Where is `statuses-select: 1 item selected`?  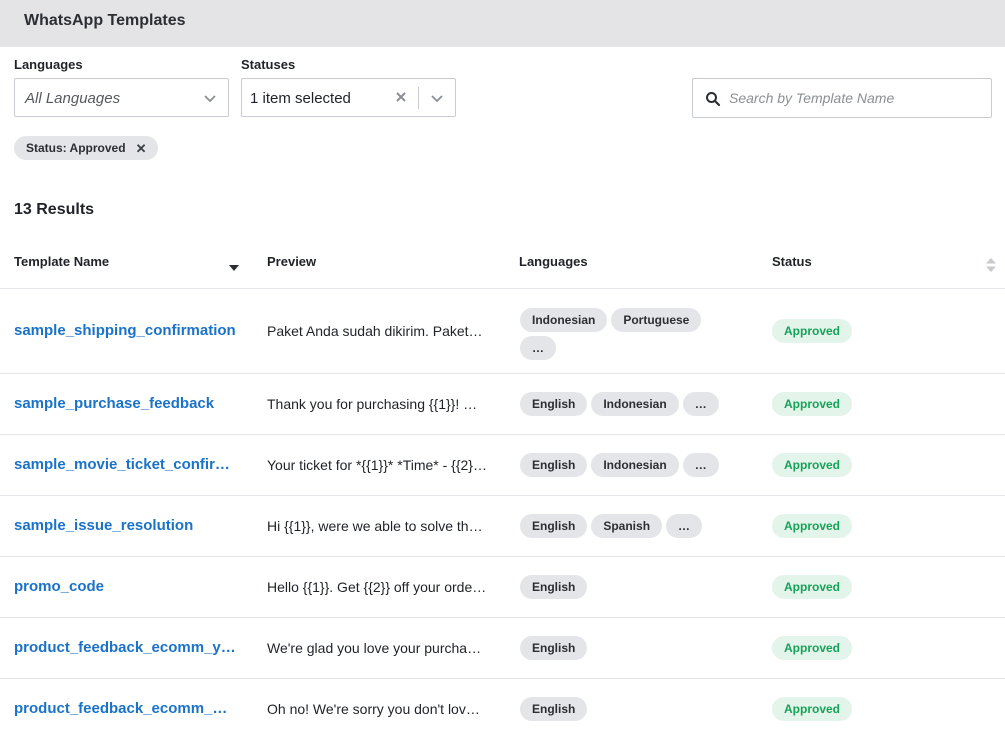
statuses-select: 1 item selected is located at coordinates (348, 97).